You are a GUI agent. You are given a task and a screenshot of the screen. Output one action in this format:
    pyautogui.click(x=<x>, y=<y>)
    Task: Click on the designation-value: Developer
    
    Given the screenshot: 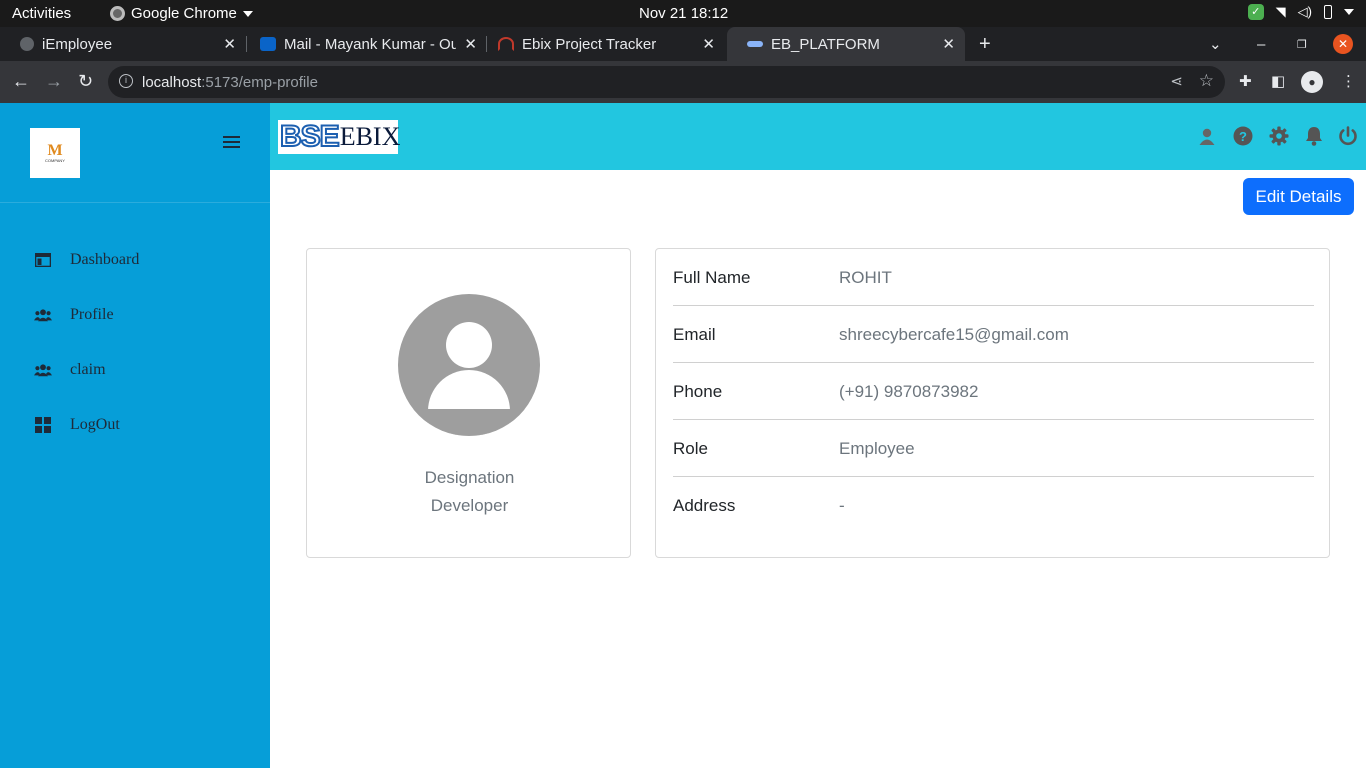 What is the action you would take?
    pyautogui.click(x=469, y=505)
    